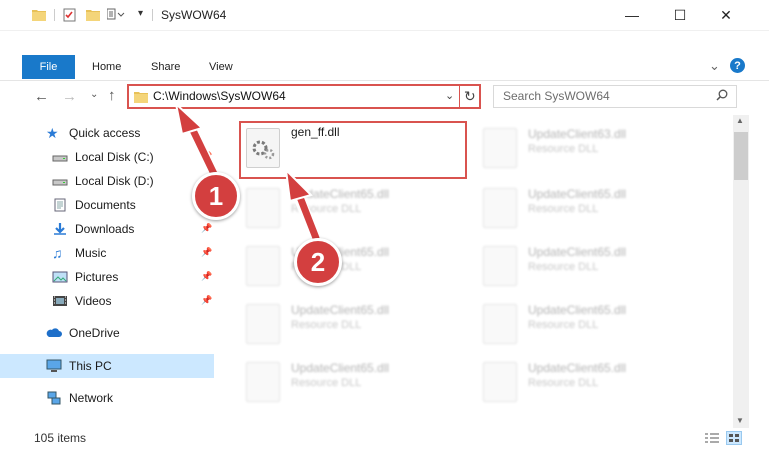 This screenshot has width=769, height=469. Describe the element at coordinates (248, 172) in the screenshot. I see `callout-arrows` at that location.